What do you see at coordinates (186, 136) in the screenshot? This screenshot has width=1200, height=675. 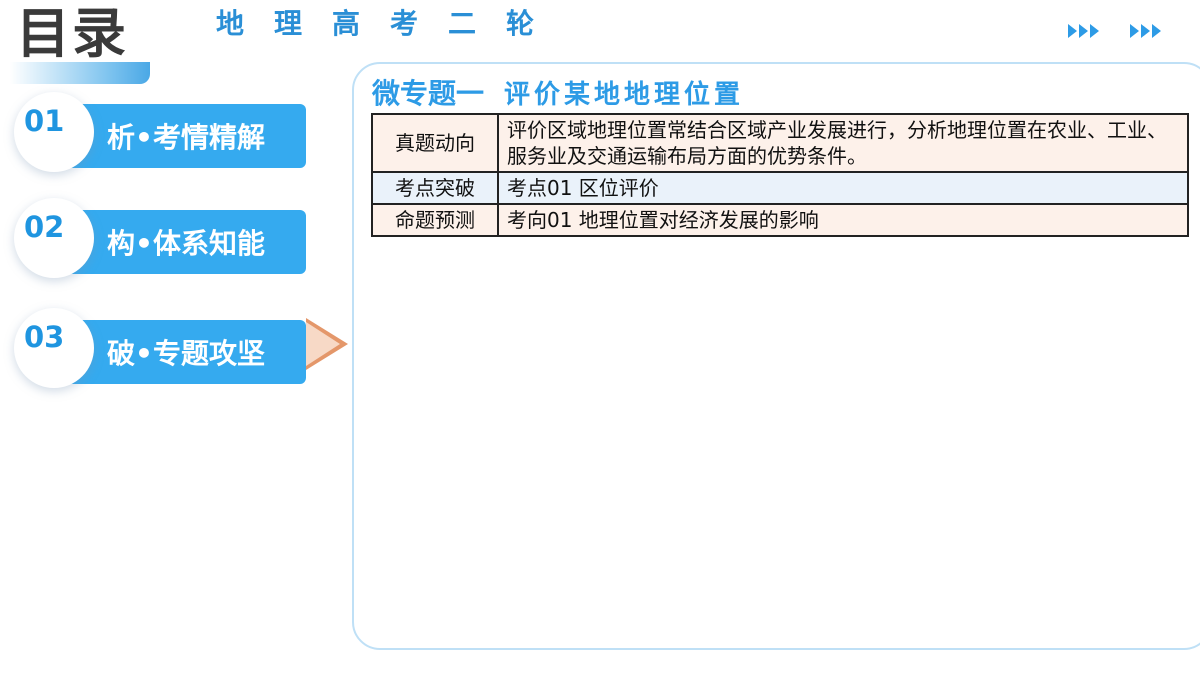 I see `nav-label: 析•考情精解` at bounding box center [186, 136].